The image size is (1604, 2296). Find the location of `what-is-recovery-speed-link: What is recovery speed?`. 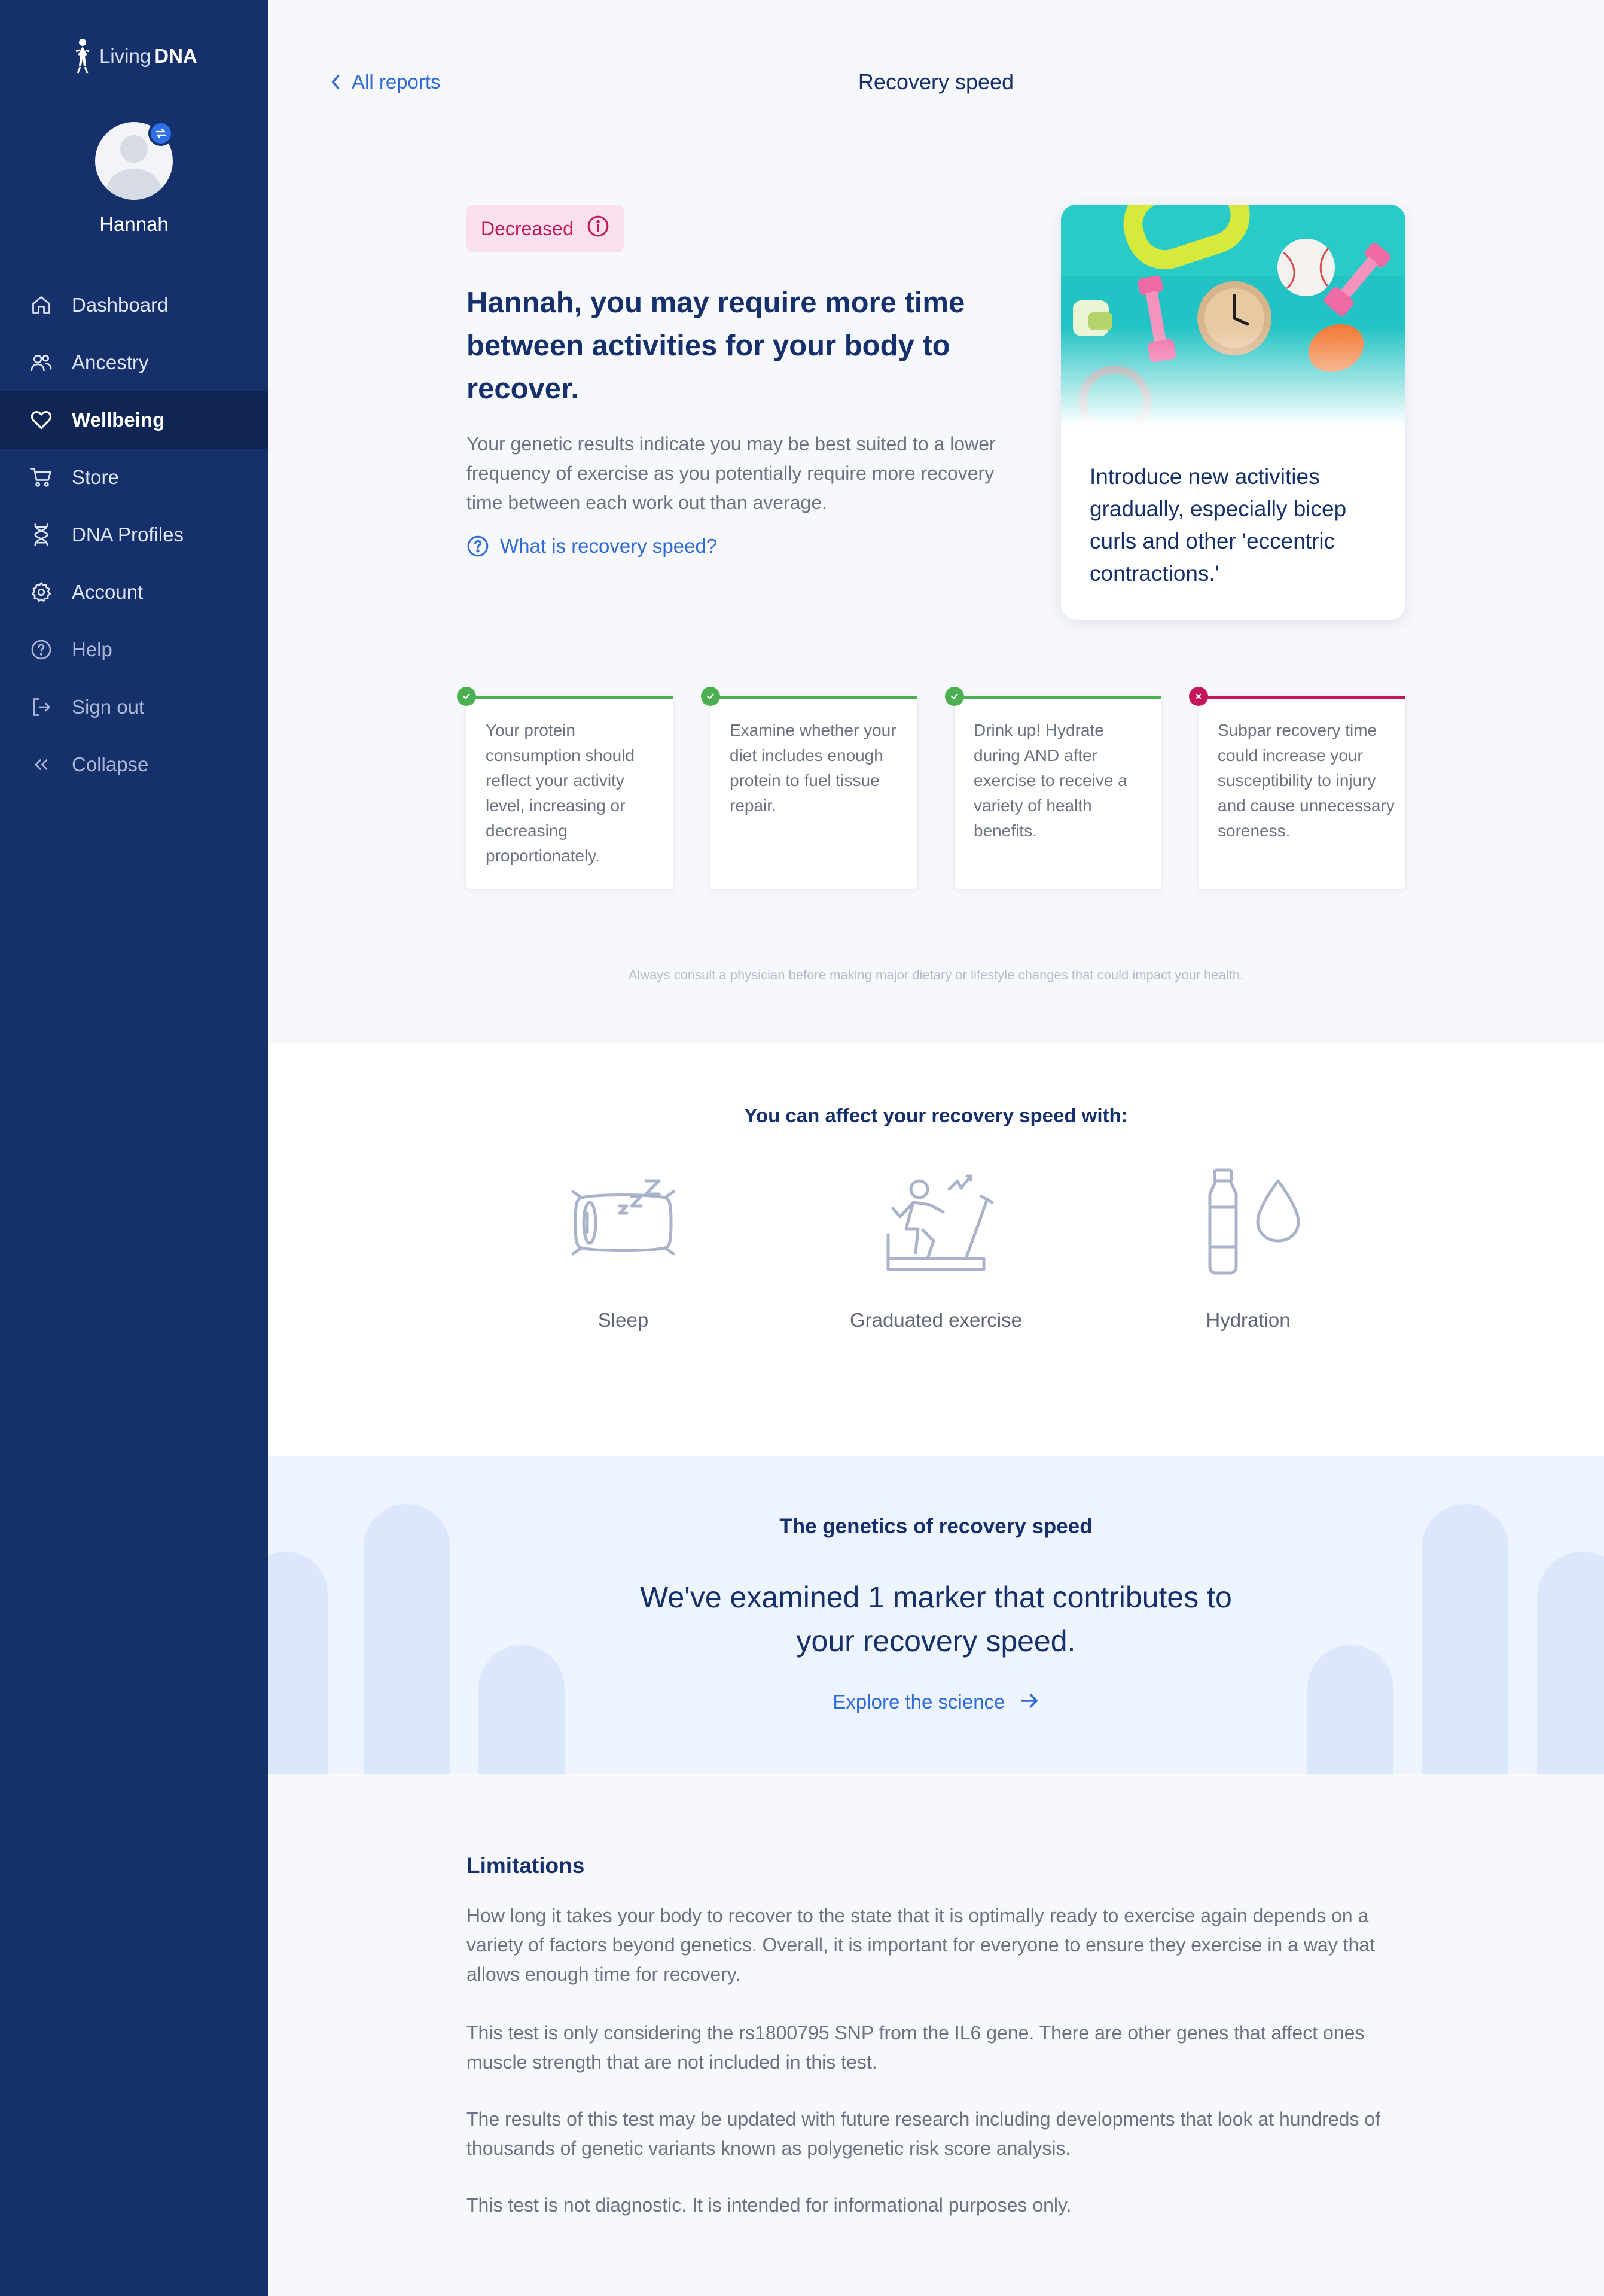

what-is-recovery-speed-link: What is recovery speed? is located at coordinates (591, 546).